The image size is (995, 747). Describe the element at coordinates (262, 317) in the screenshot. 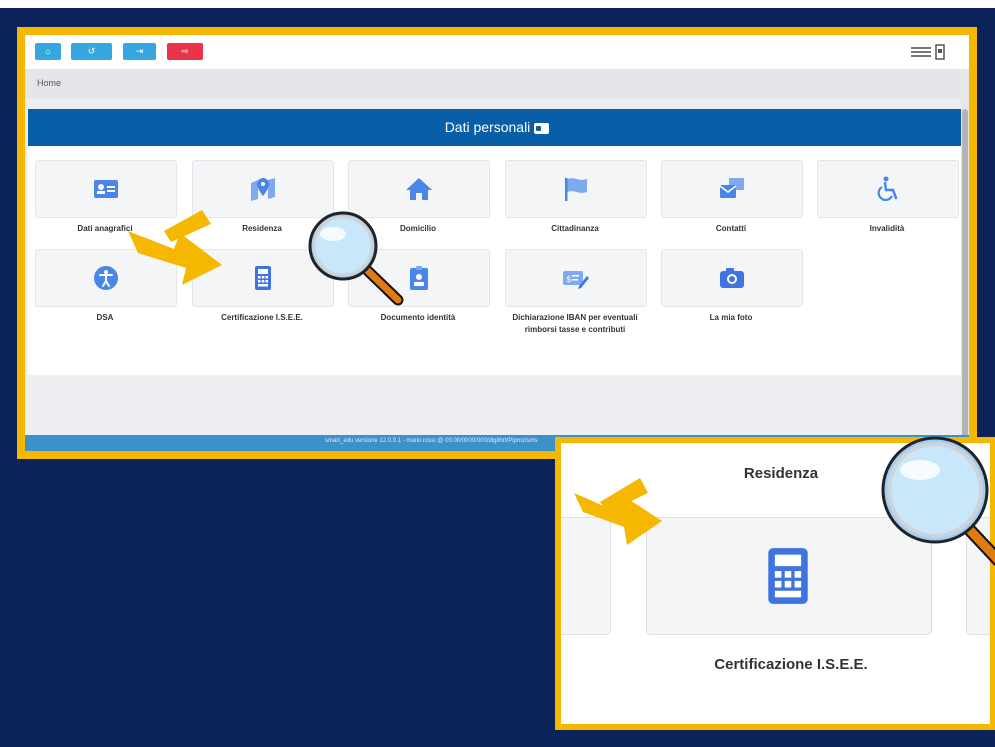

I see `tile-label: Certificazione I.S.E.E.` at that location.